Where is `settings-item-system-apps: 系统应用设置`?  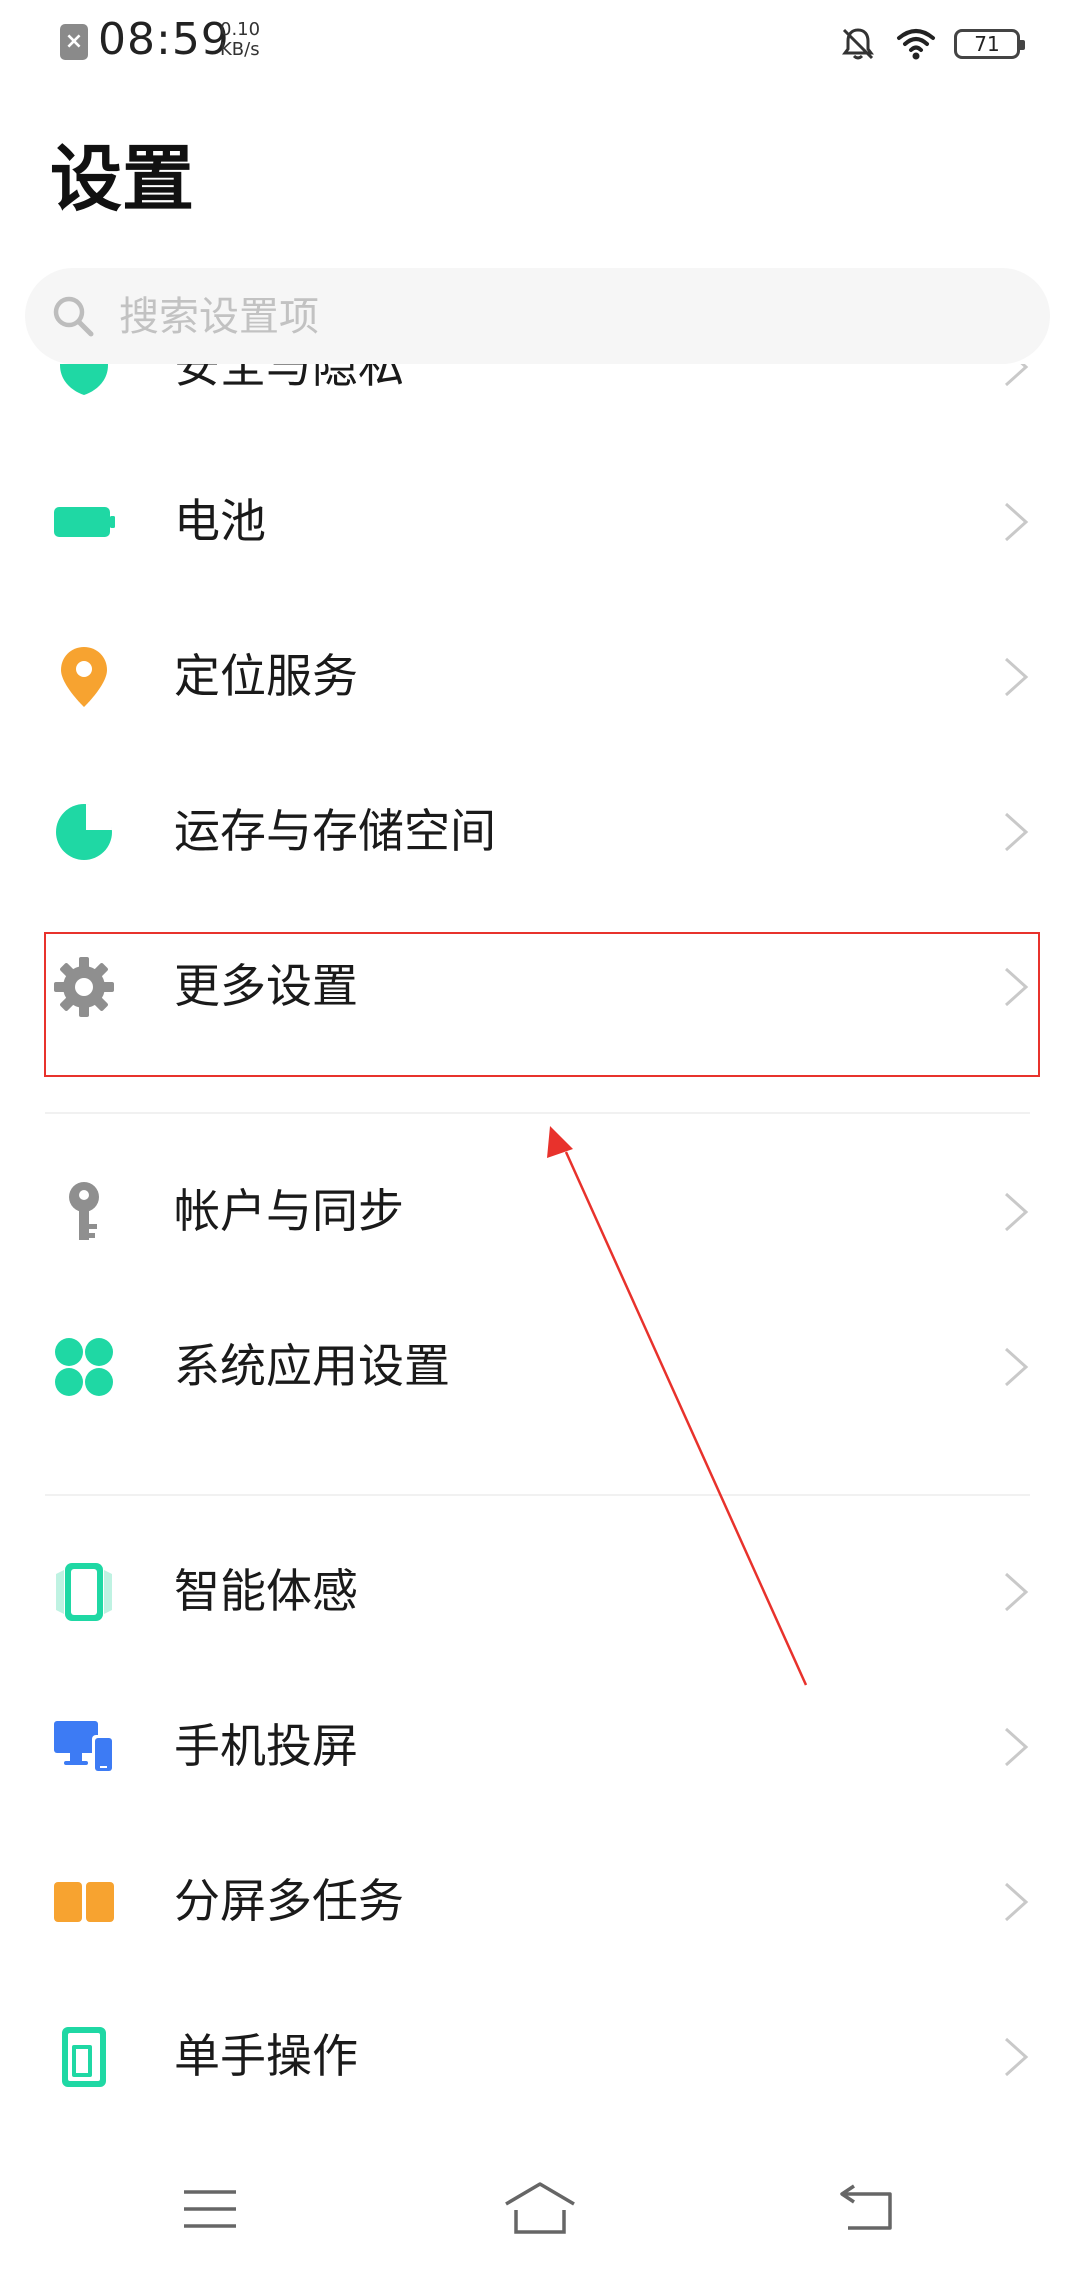 settings-item-system-apps: 系统应用设置 is located at coordinates (540, 1366).